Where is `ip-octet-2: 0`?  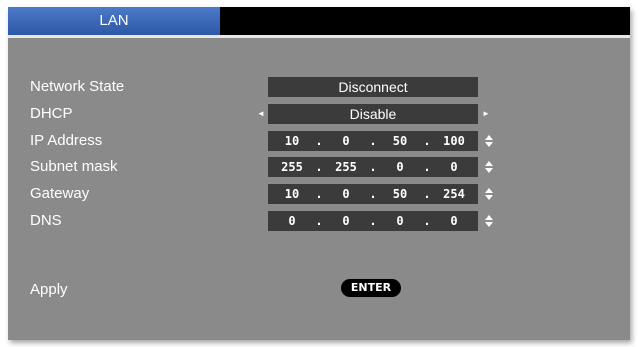 ip-octet-2: 0 is located at coordinates (346, 141).